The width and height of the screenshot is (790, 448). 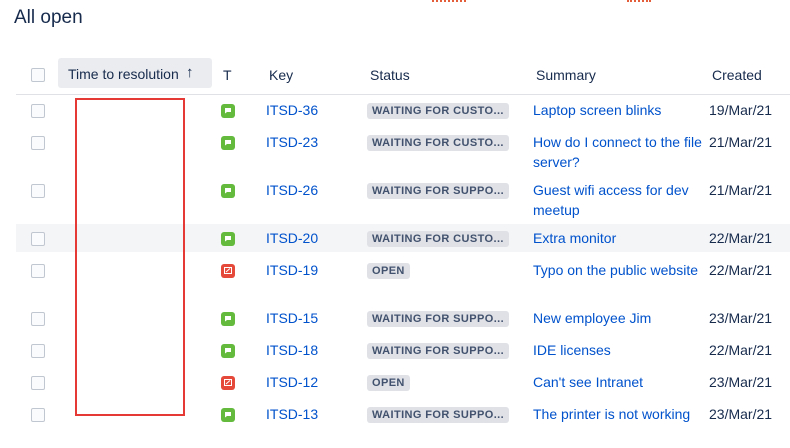 I want to click on column-header-type: T, so click(x=227, y=75).